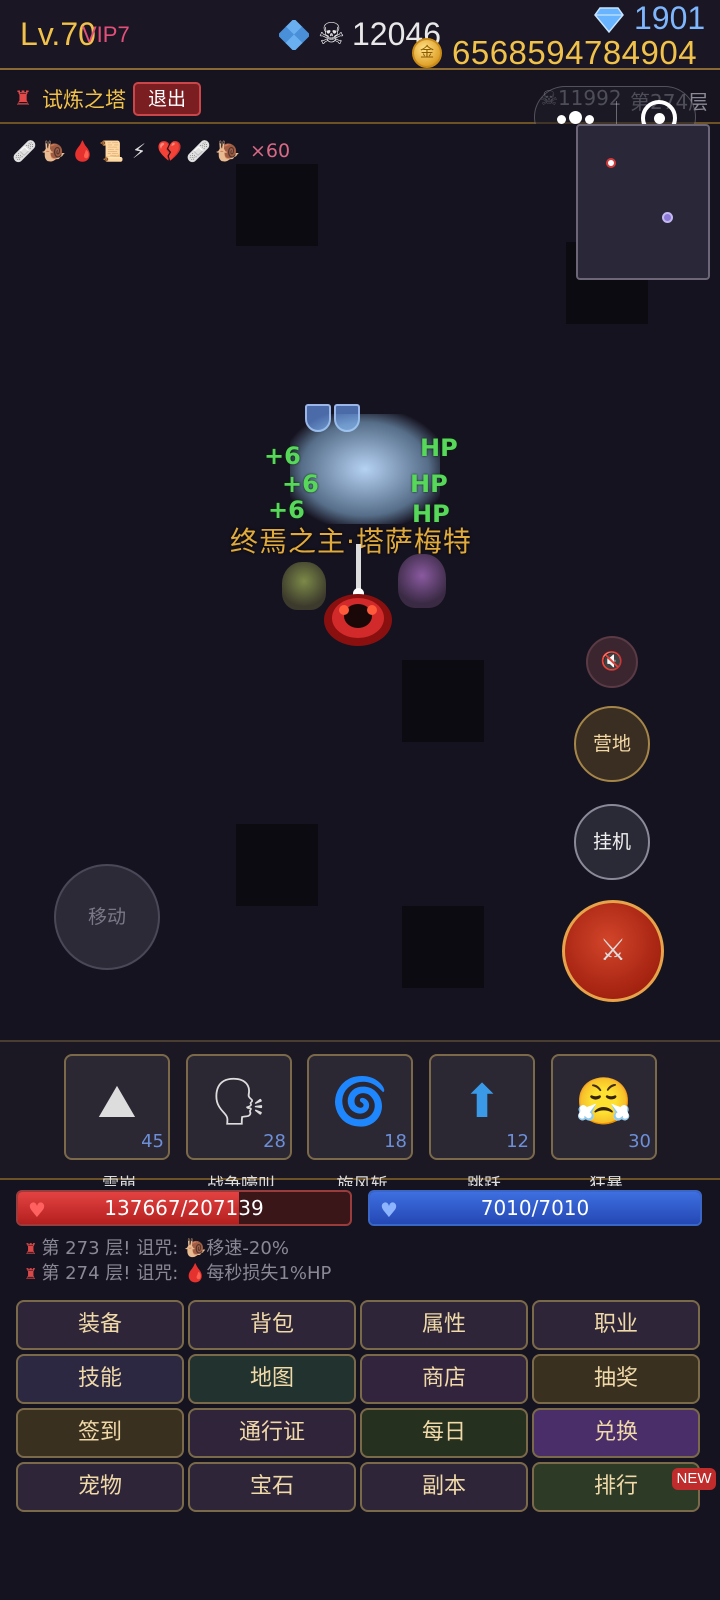  Describe the element at coordinates (107, 917) in the screenshot. I see `move-joystick: 移动` at that location.